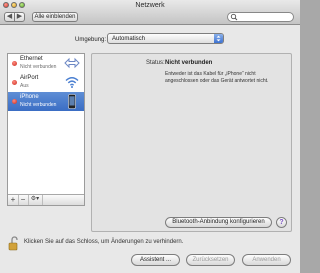  Describe the element at coordinates (55, 17) in the screenshot. I see `show-all-button: Alle einblenden` at that location.